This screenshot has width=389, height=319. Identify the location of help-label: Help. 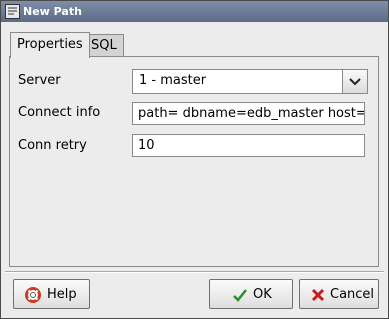
(62, 294).